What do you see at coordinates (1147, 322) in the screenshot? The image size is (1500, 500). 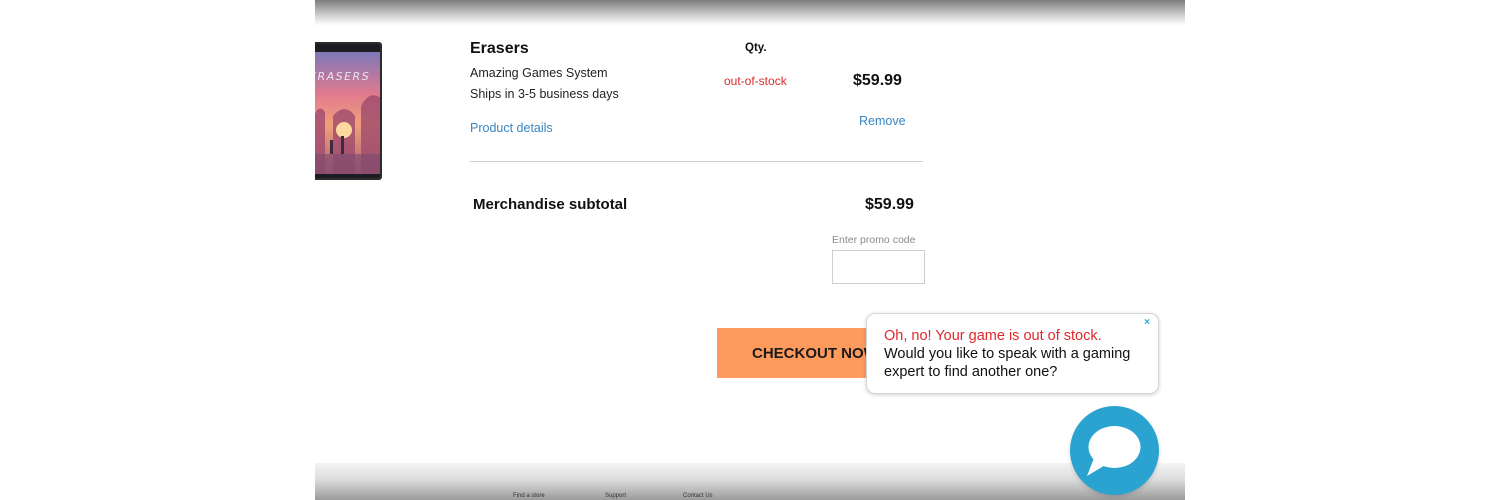 I see `close-icon: ×` at bounding box center [1147, 322].